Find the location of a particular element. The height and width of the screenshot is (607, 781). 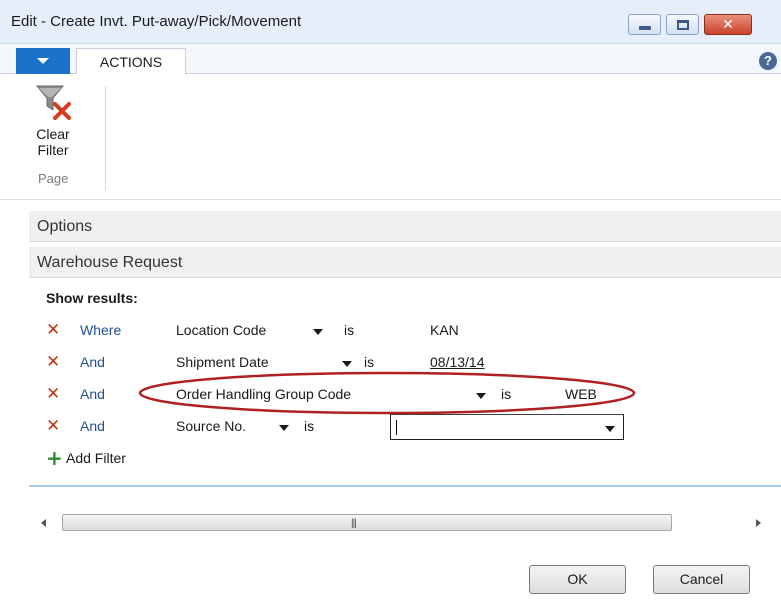

filter-field: Source No. is located at coordinates (211, 426).